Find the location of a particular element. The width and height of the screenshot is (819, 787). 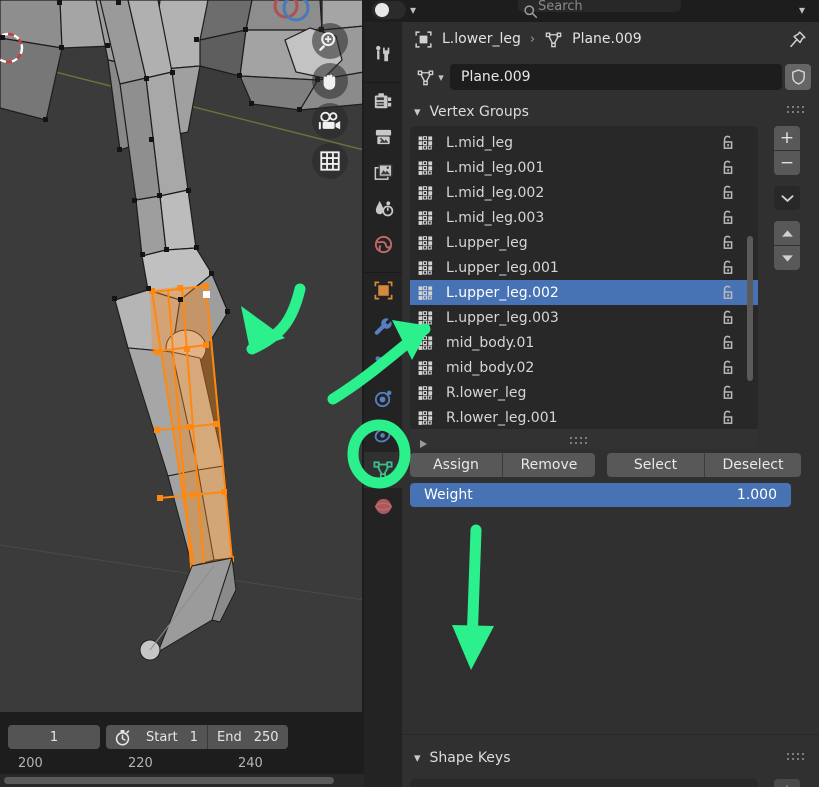

vertex-group-row: L.upper_leg.001 is located at coordinates (584, 267).